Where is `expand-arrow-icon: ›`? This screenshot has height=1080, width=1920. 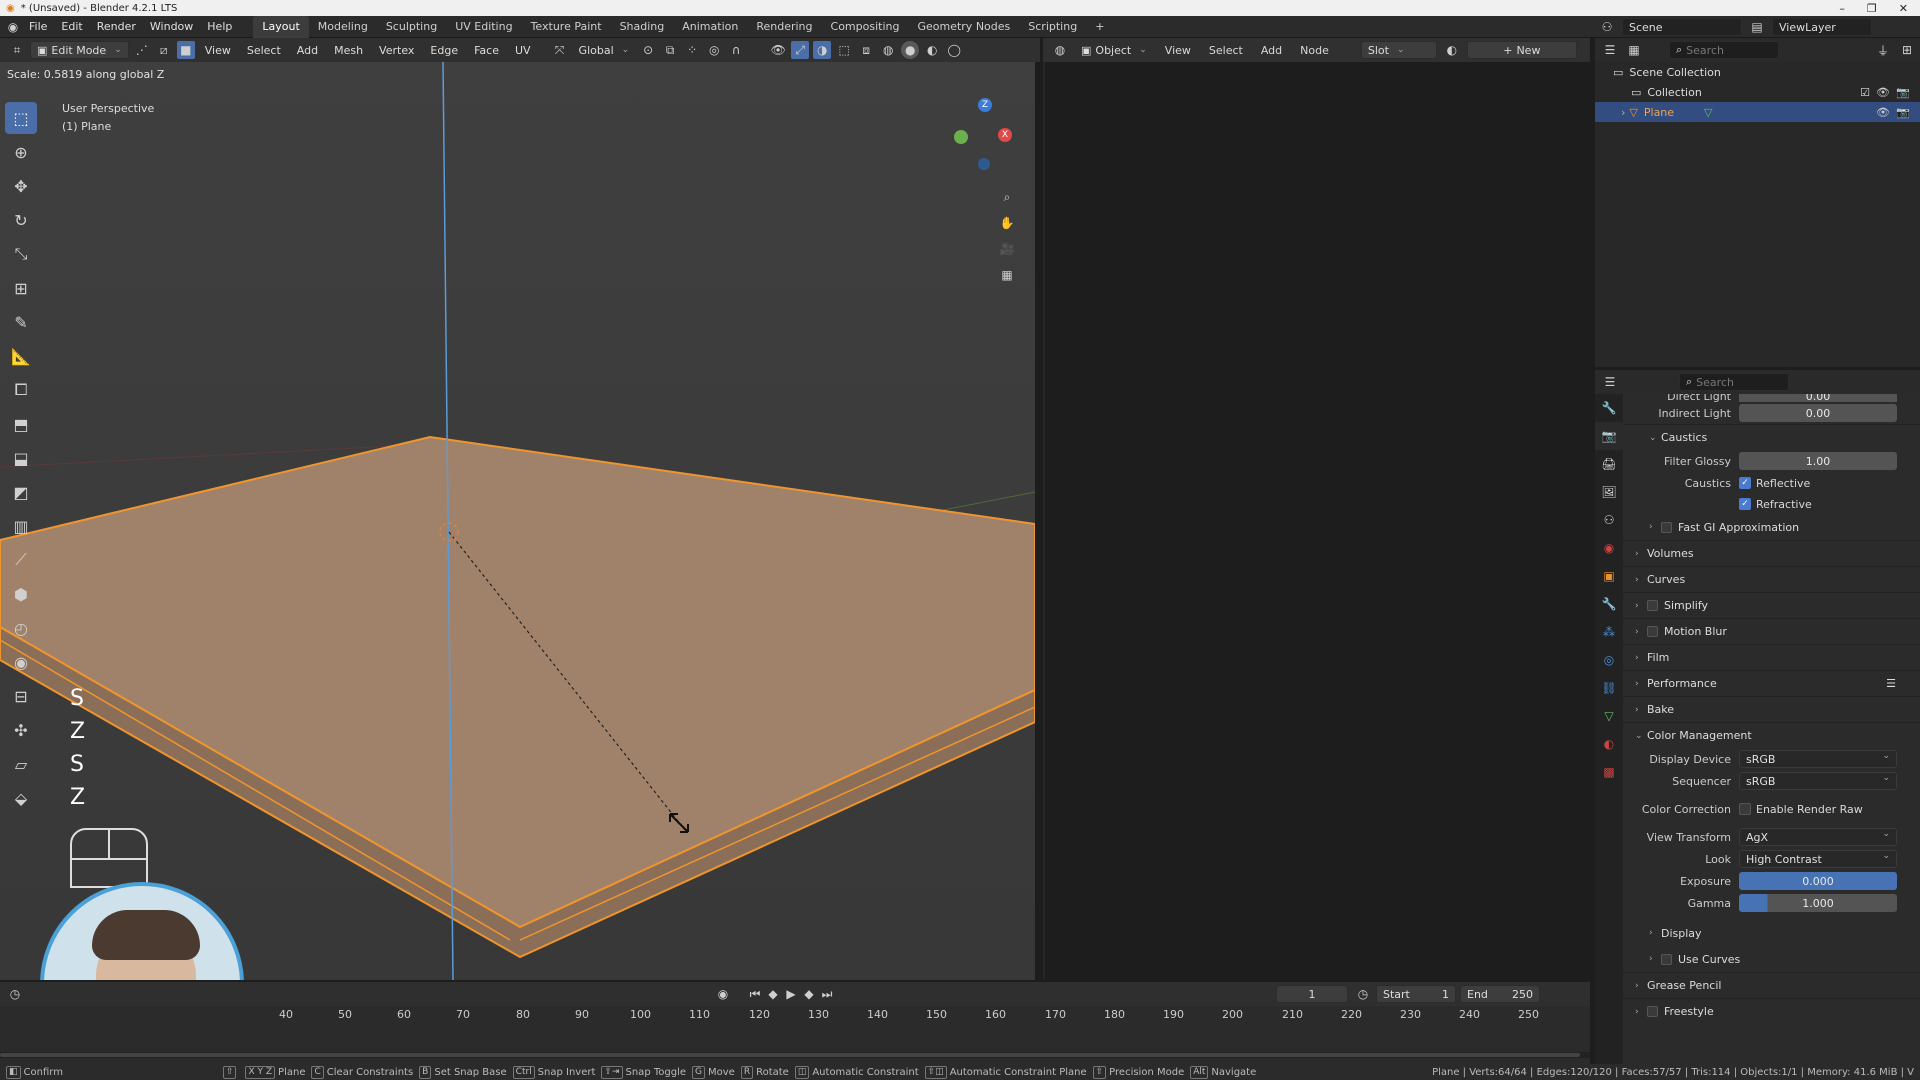
expand-arrow-icon: › is located at coordinates (1623, 112).